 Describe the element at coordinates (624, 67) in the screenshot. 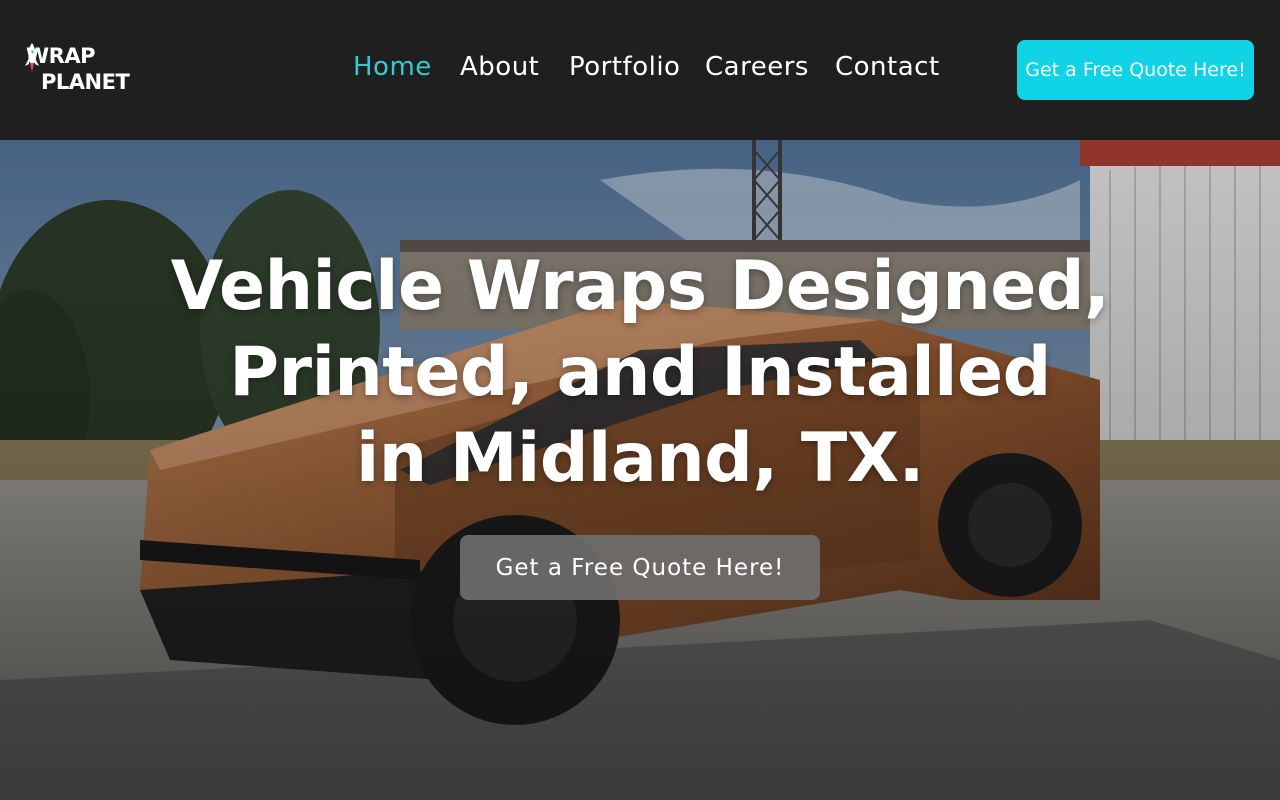

I see `nav-portfolio: Portfolio` at that location.